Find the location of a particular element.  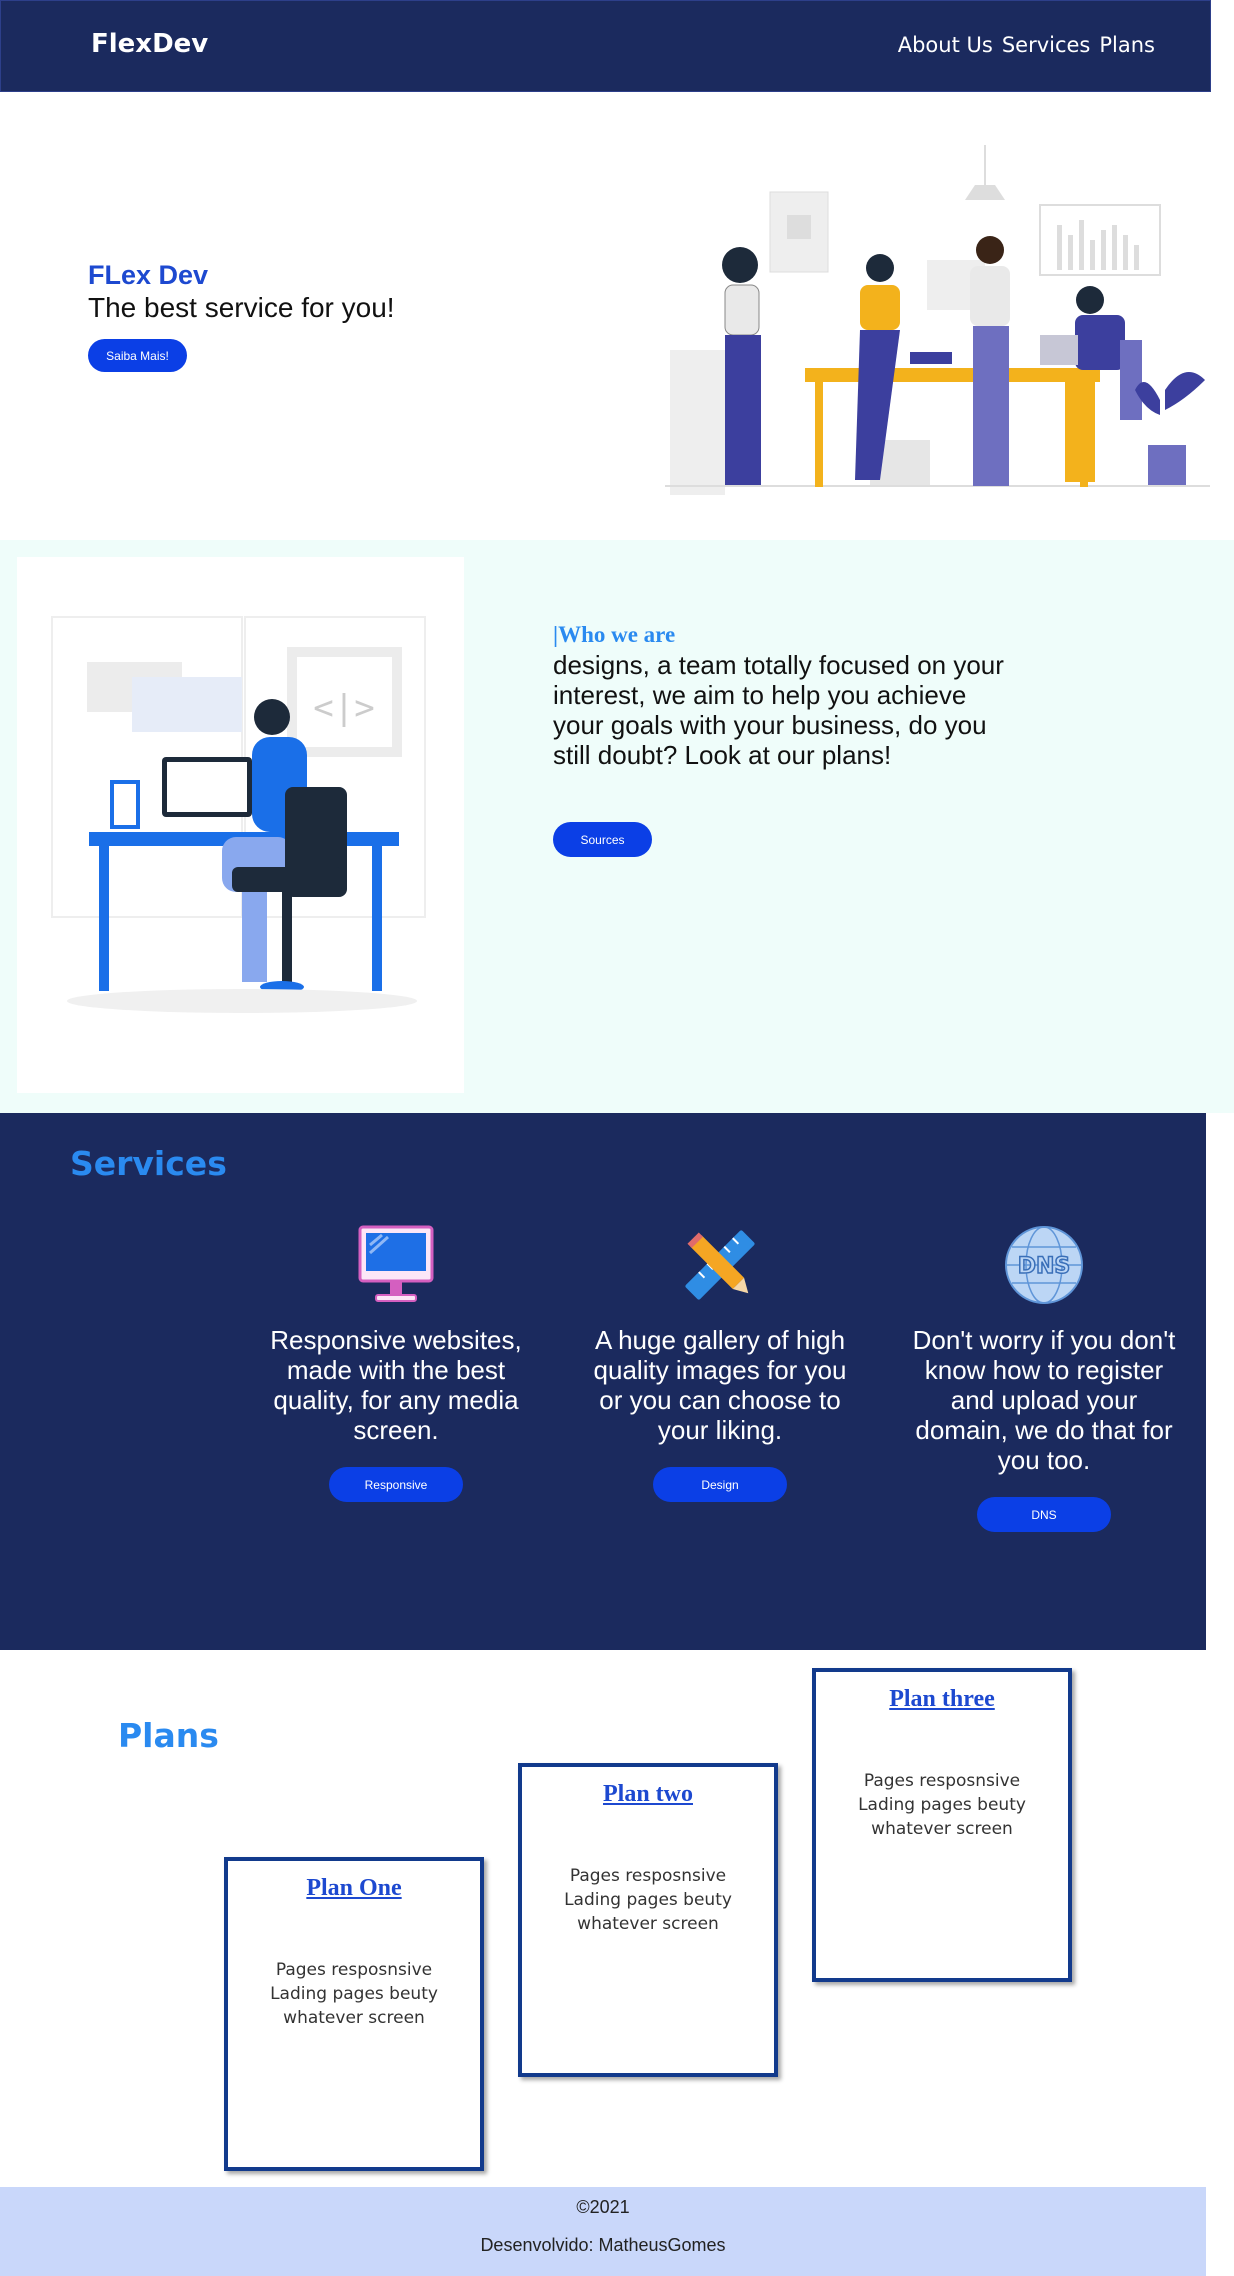

who-we-are-title: |Who we are is located at coordinates (614, 634).